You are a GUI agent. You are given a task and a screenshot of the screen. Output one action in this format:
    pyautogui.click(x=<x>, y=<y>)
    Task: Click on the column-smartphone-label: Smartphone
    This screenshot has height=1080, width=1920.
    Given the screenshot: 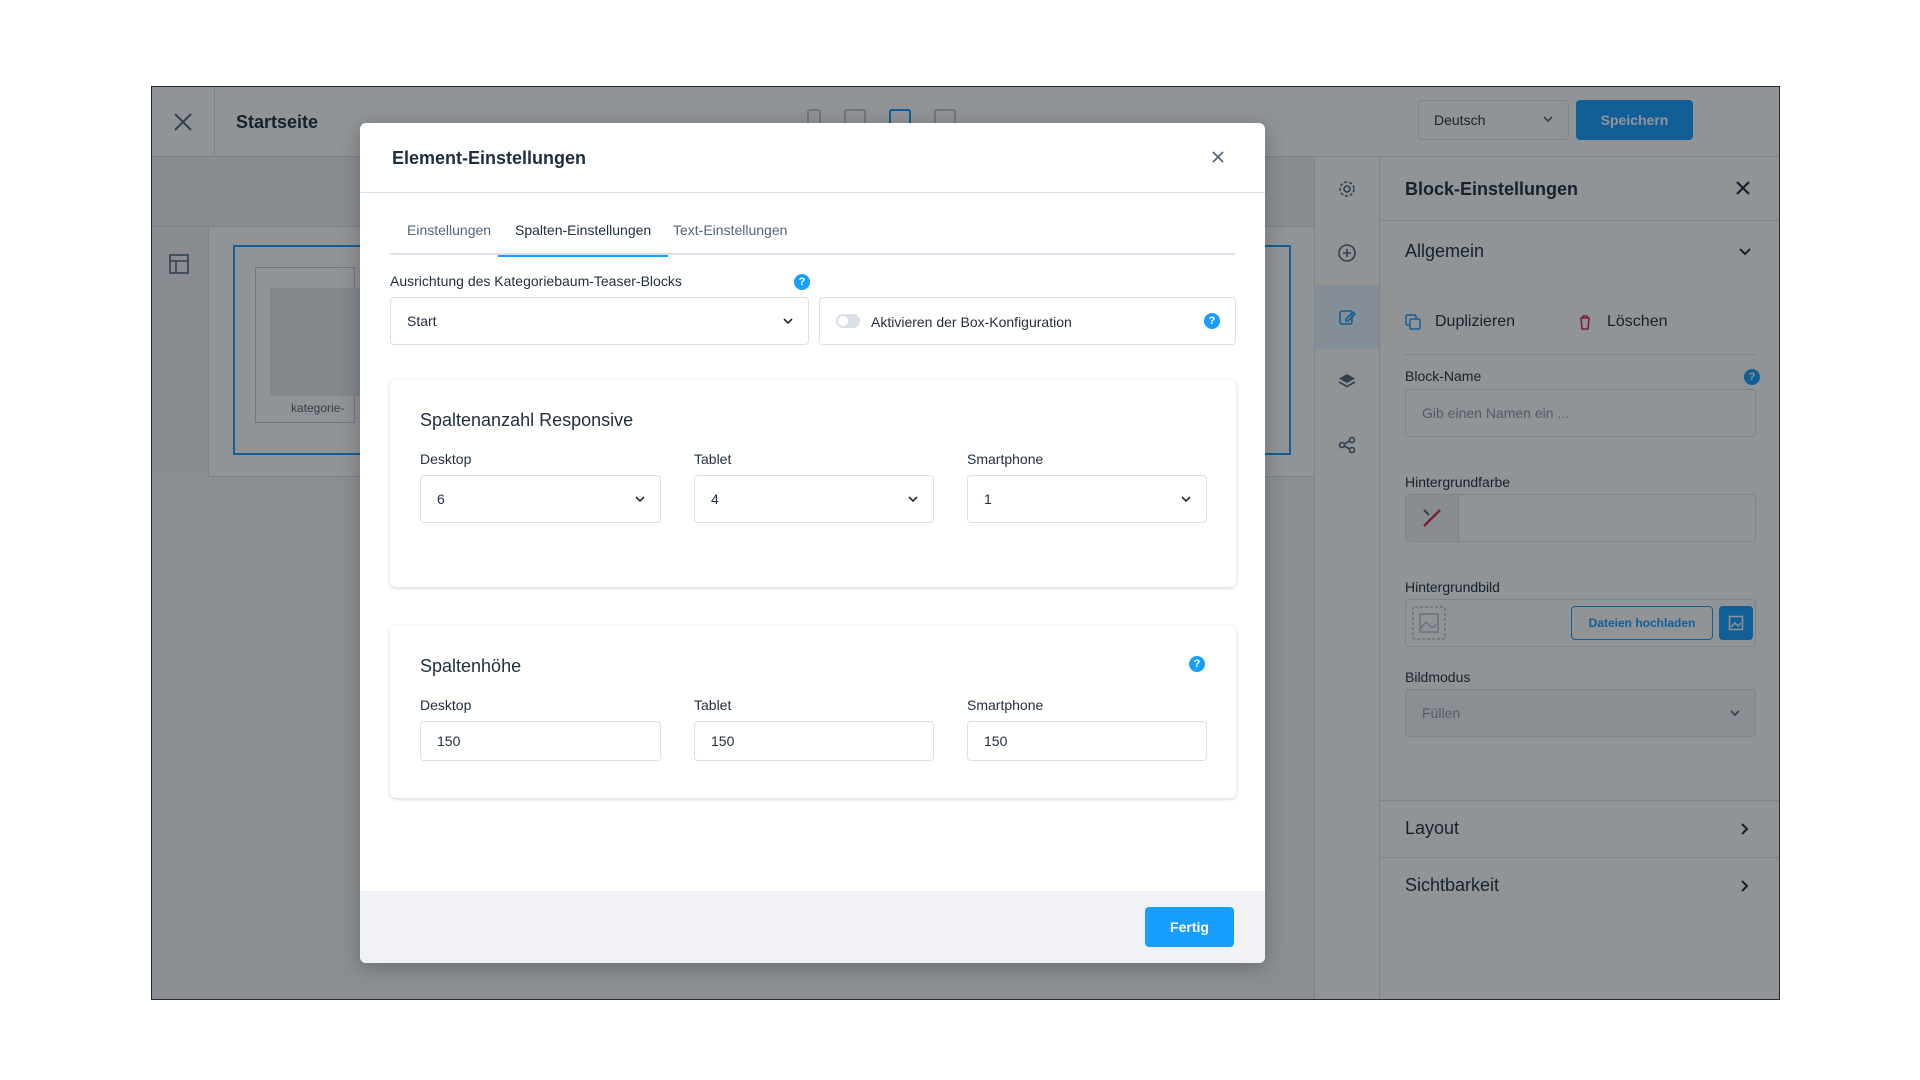 What is the action you would take?
    pyautogui.click(x=1005, y=459)
    